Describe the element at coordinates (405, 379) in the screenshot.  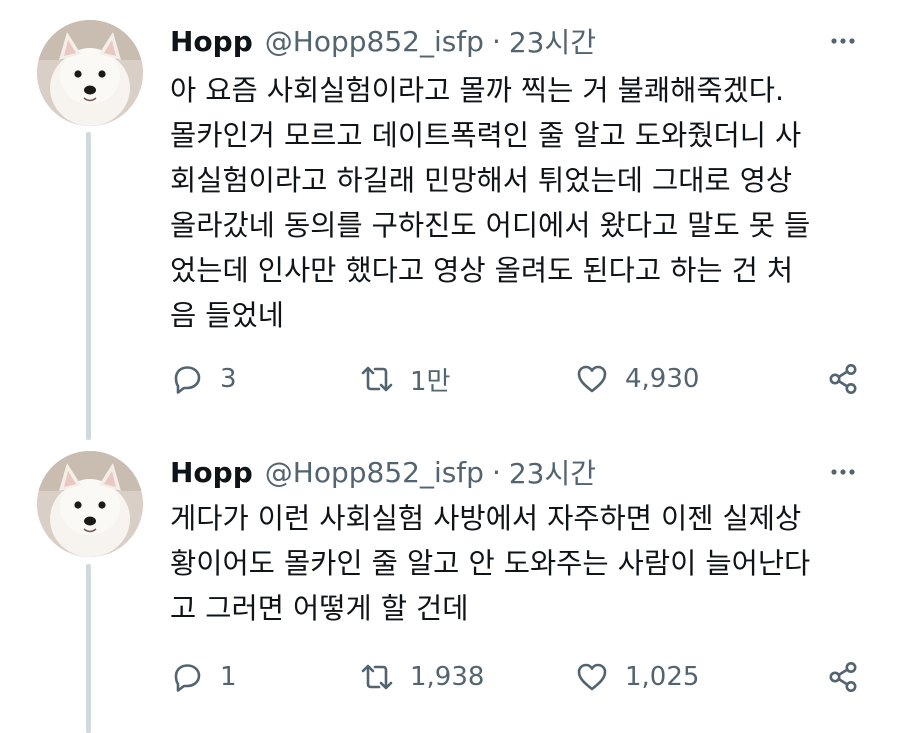
I see `retweet-button: 1만` at that location.